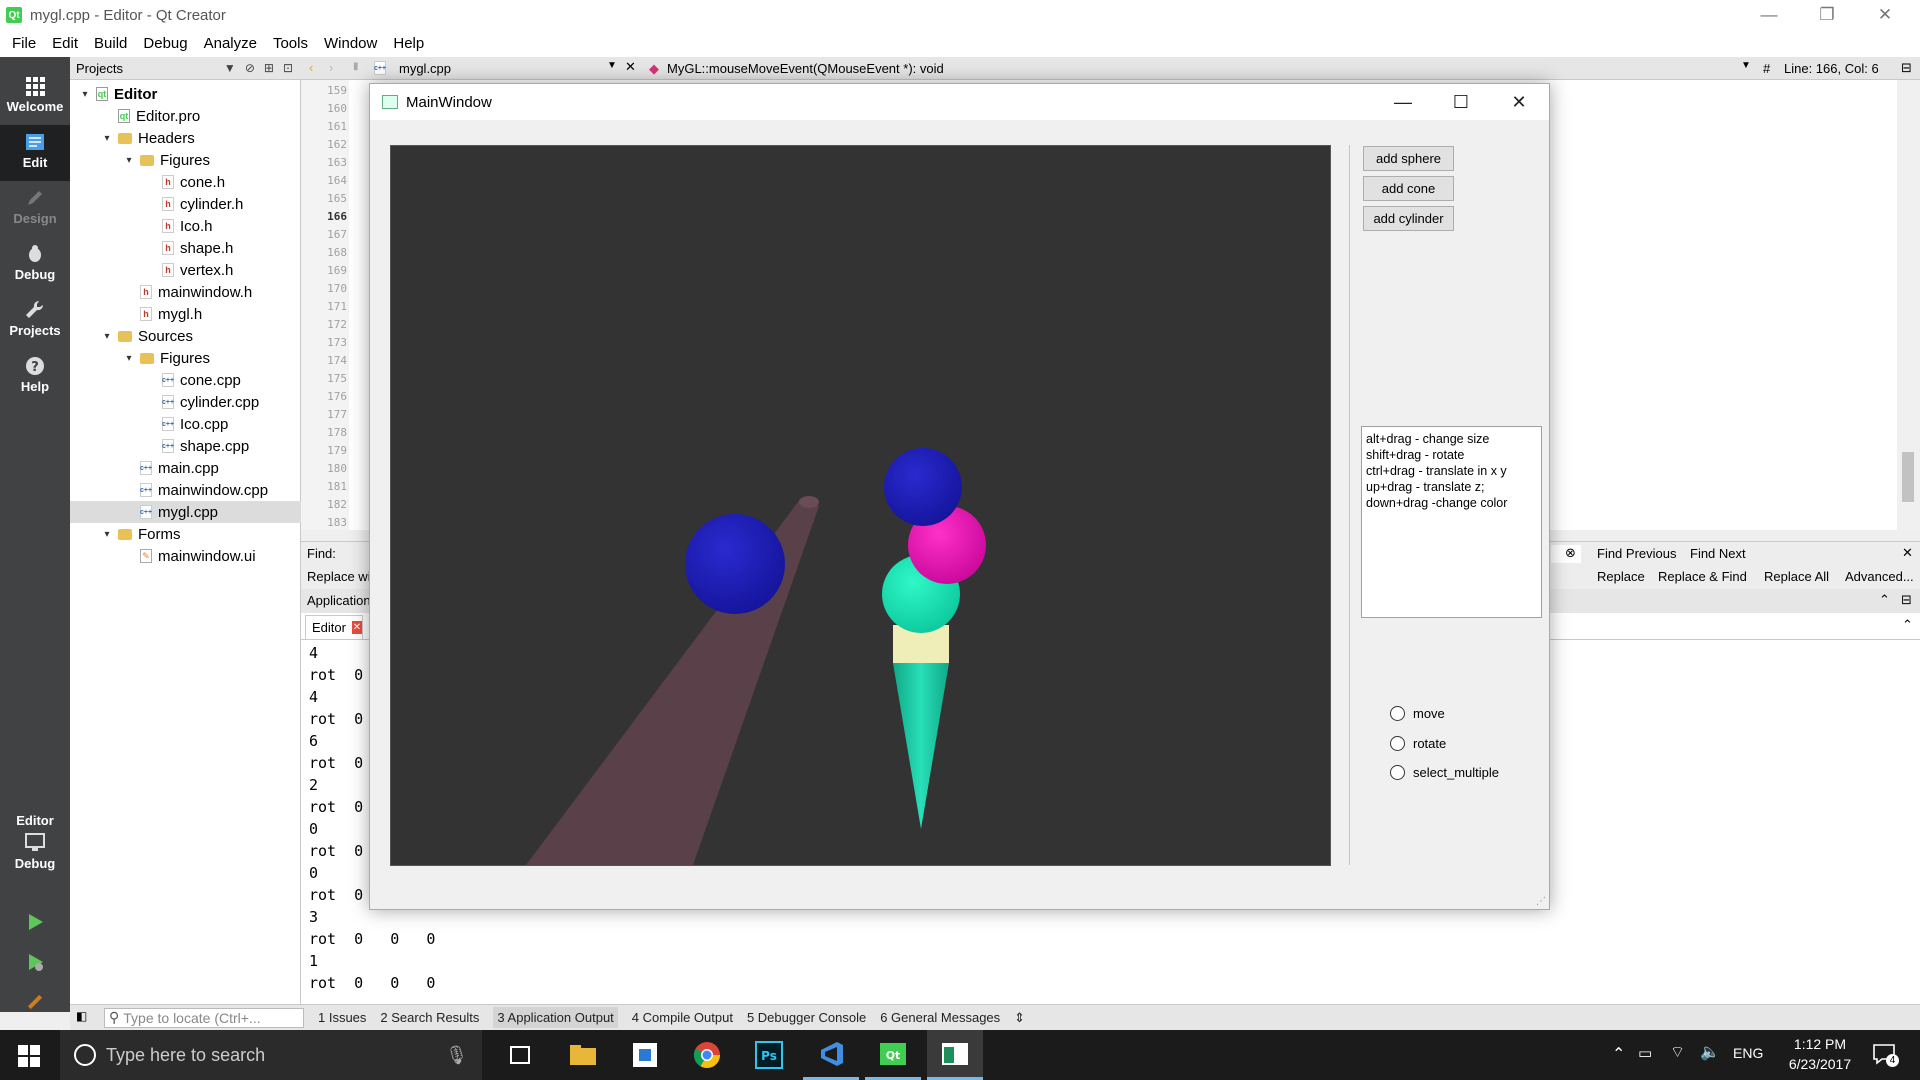 The image size is (1920, 1080). Describe the element at coordinates (940, 1017) in the screenshot. I see `tab-general-messages: 6 General Messages` at that location.